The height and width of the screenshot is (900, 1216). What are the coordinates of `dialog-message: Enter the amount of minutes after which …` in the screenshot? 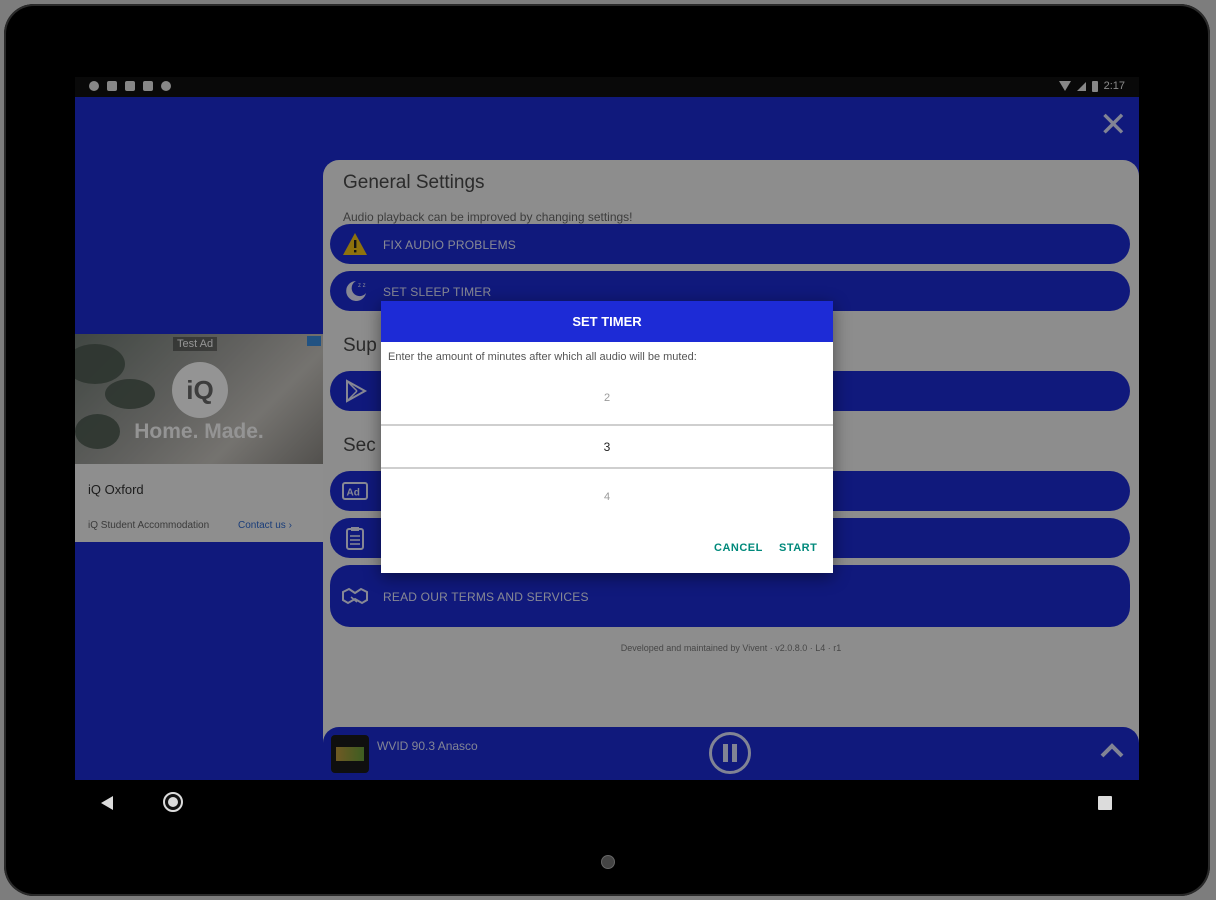 It's located at (542, 357).